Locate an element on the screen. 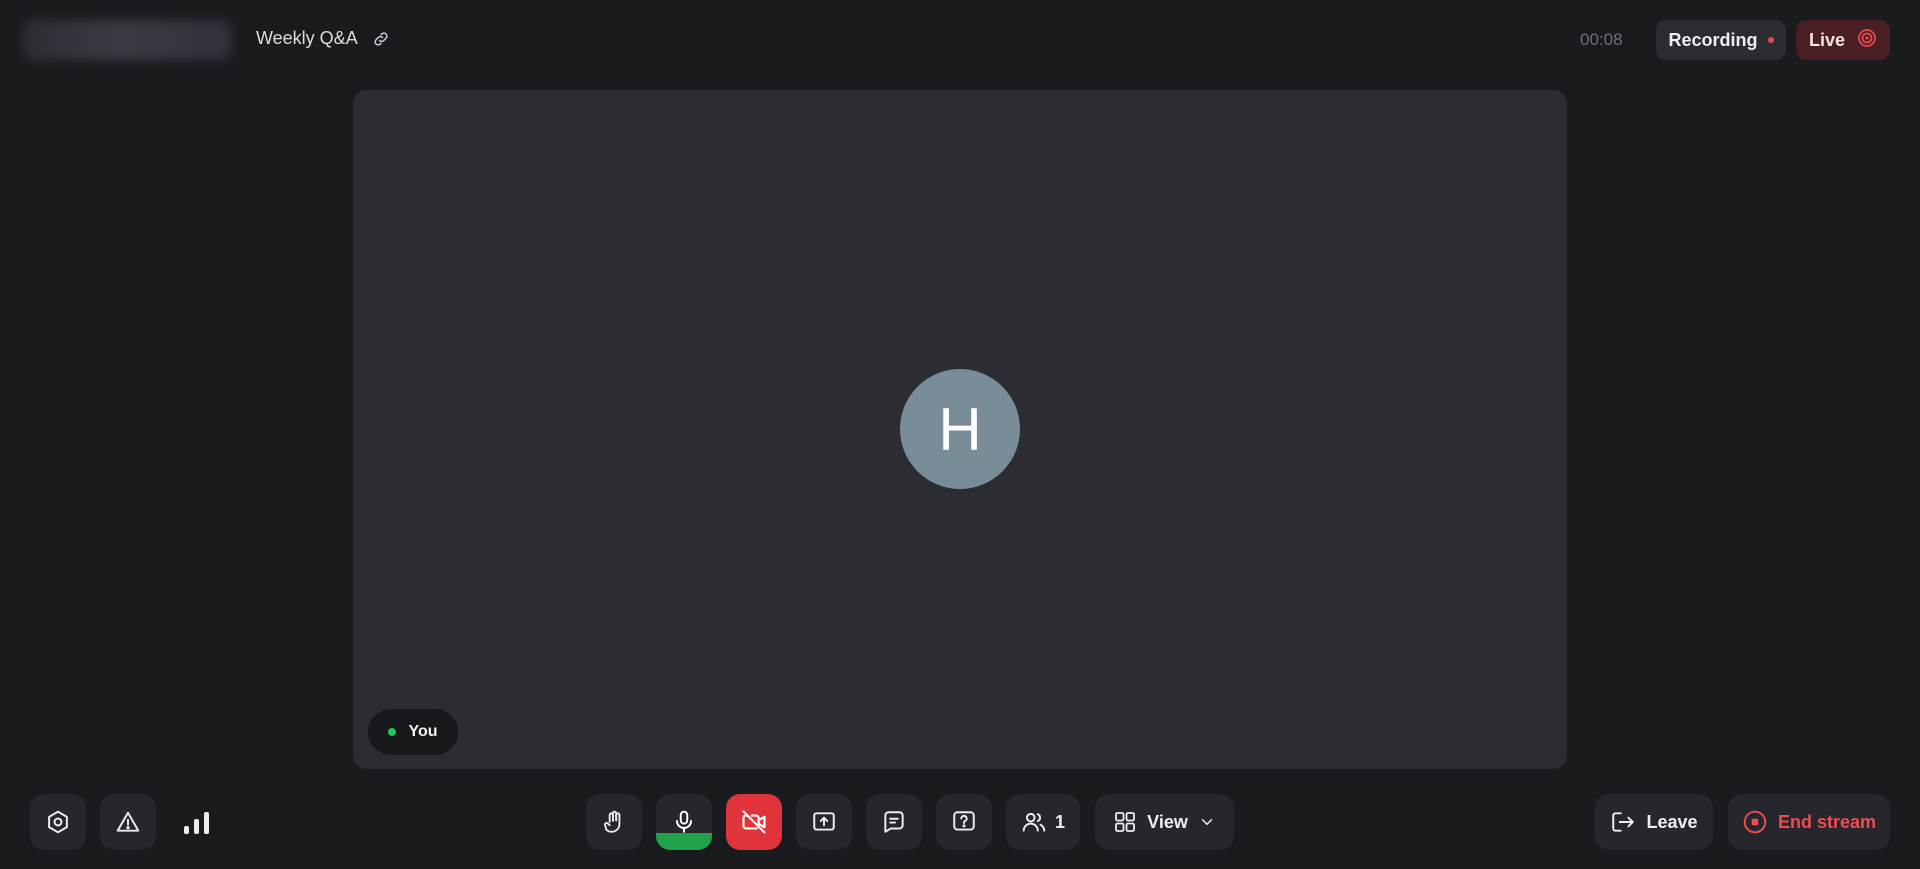 The width and height of the screenshot is (1920, 869). settings-button is located at coordinates (58, 822).